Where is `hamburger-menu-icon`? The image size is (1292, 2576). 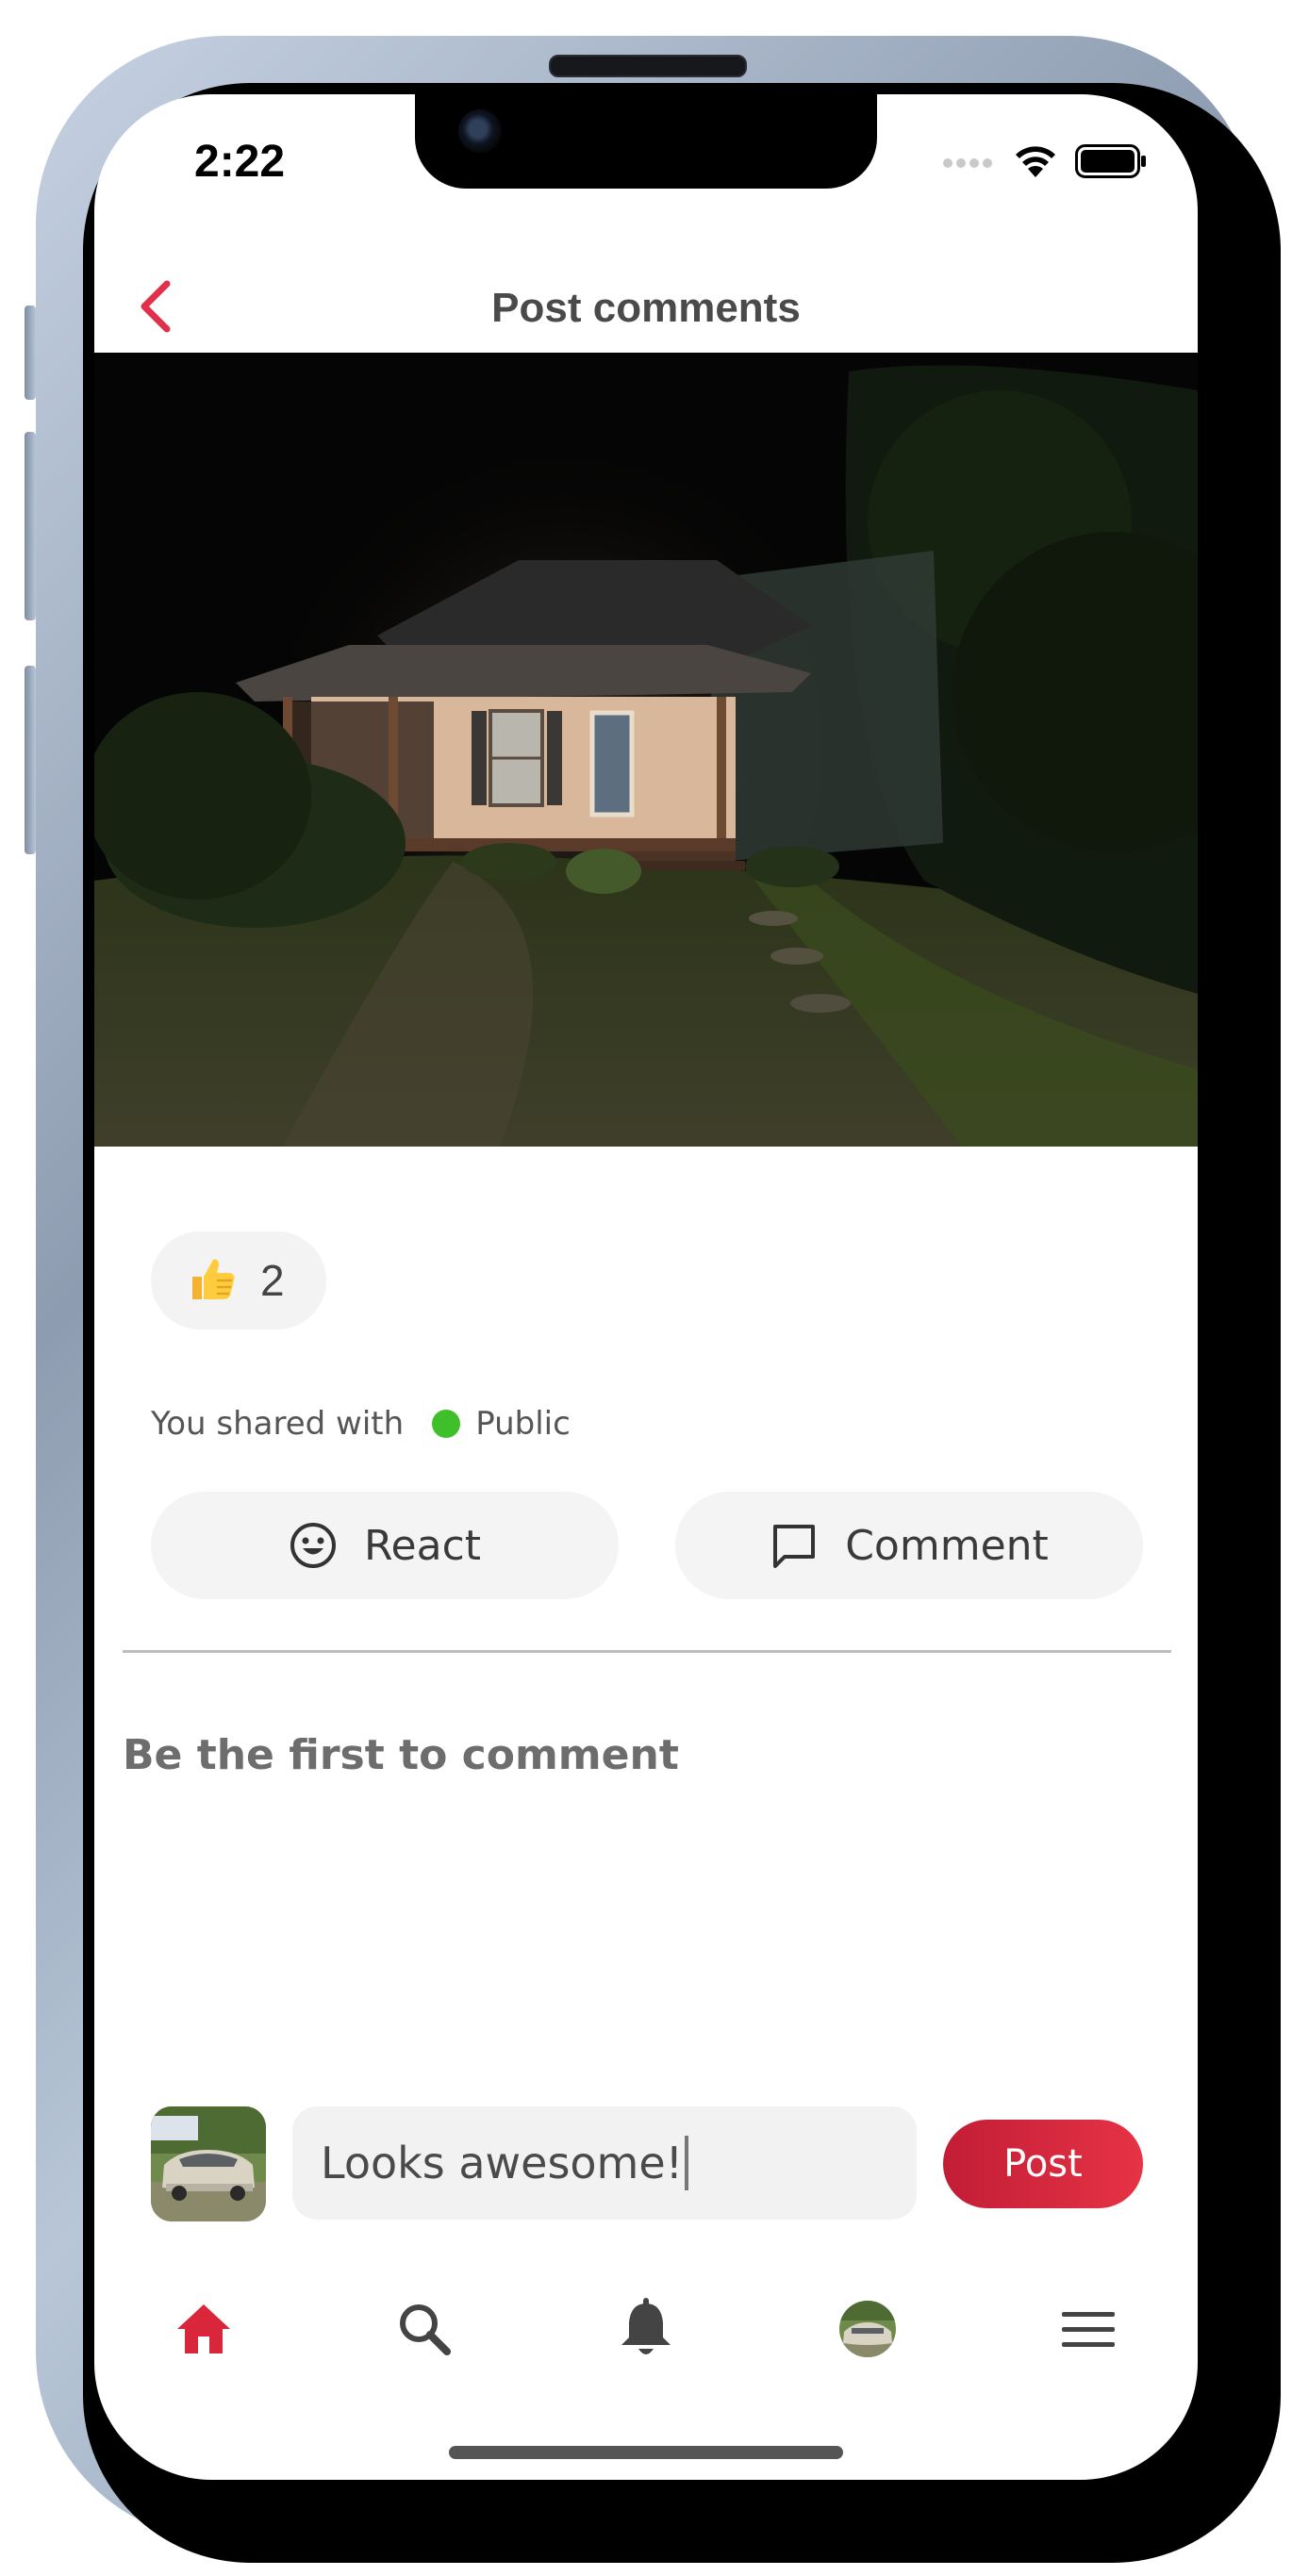
hamburger-menu-icon is located at coordinates (1088, 2329).